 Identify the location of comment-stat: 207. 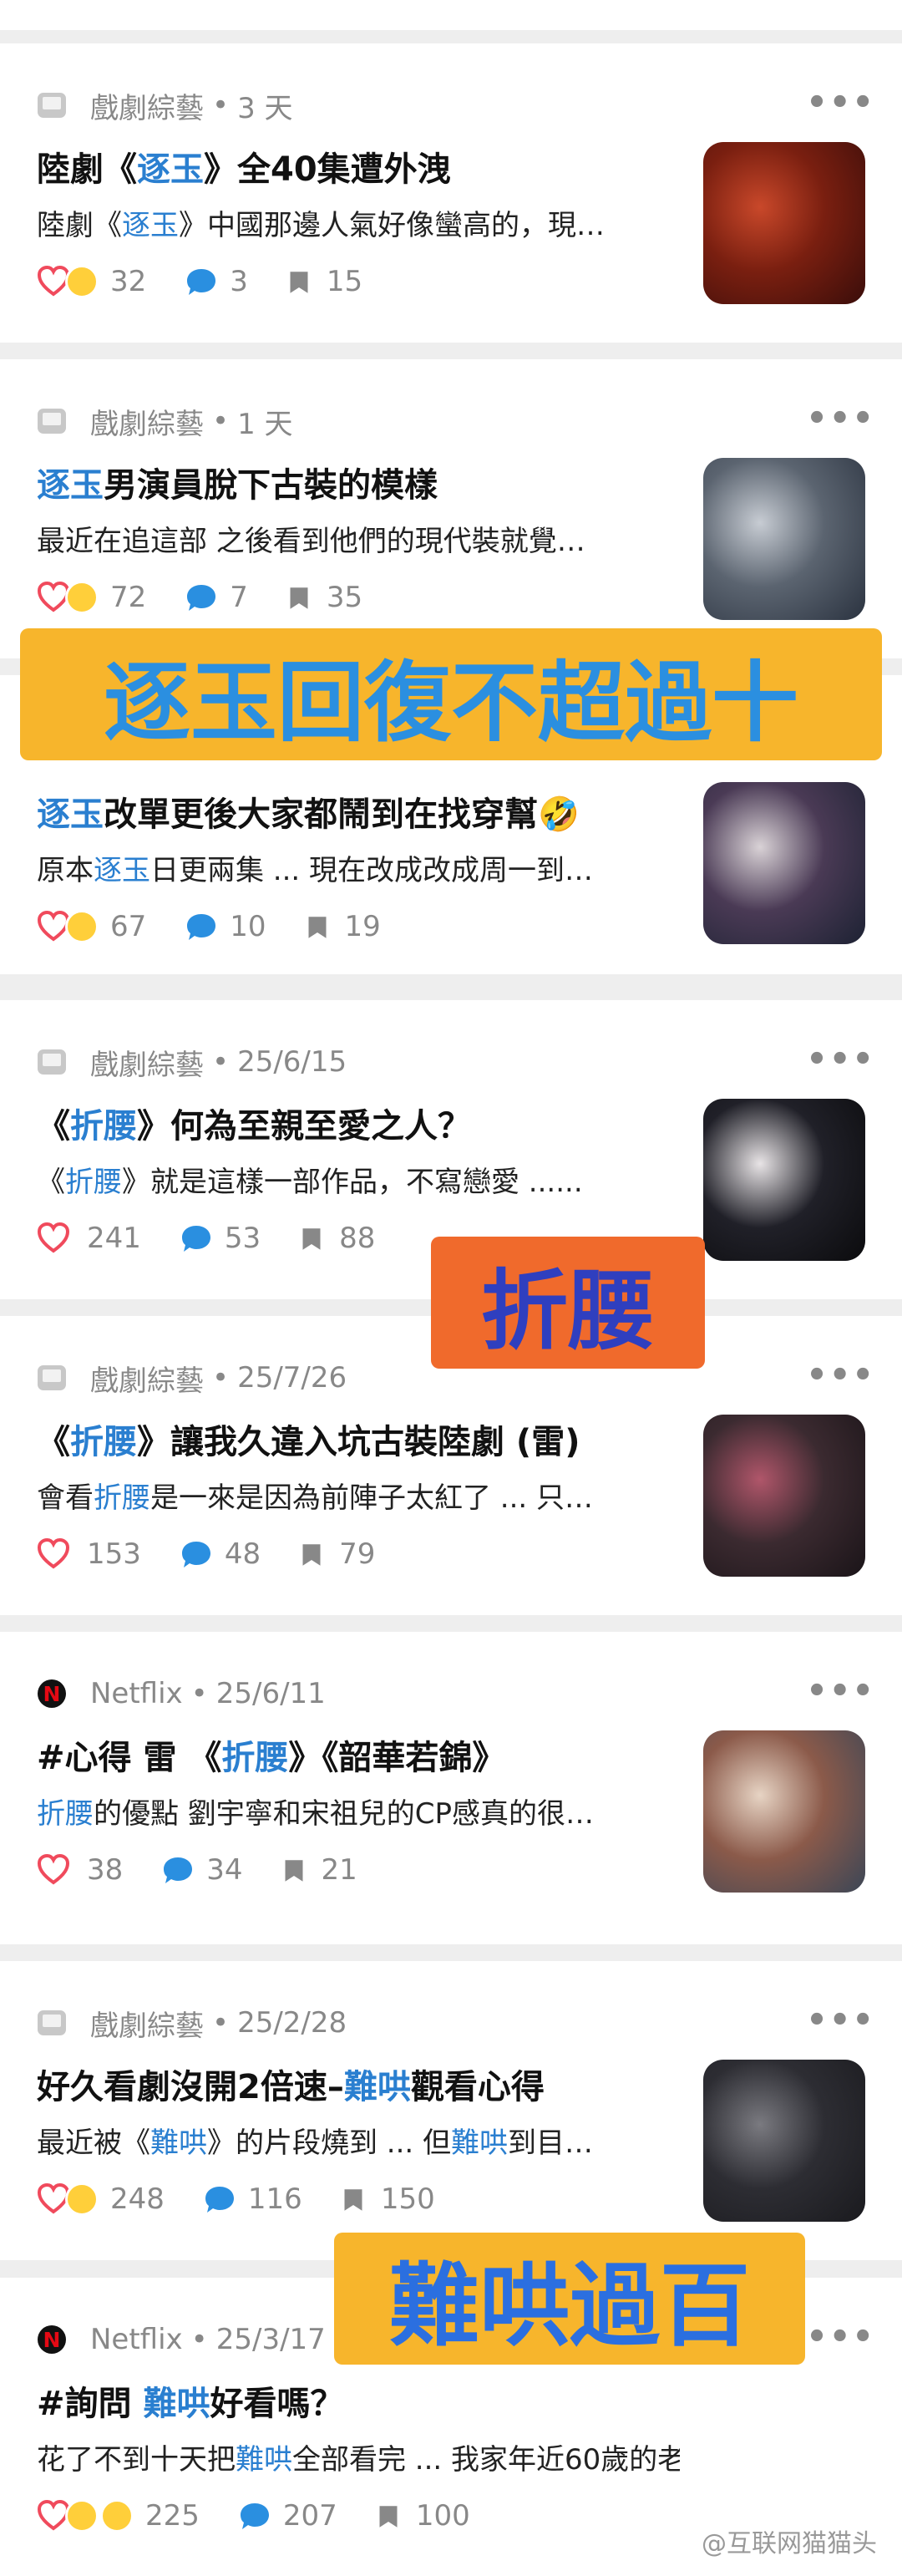
(287, 2516).